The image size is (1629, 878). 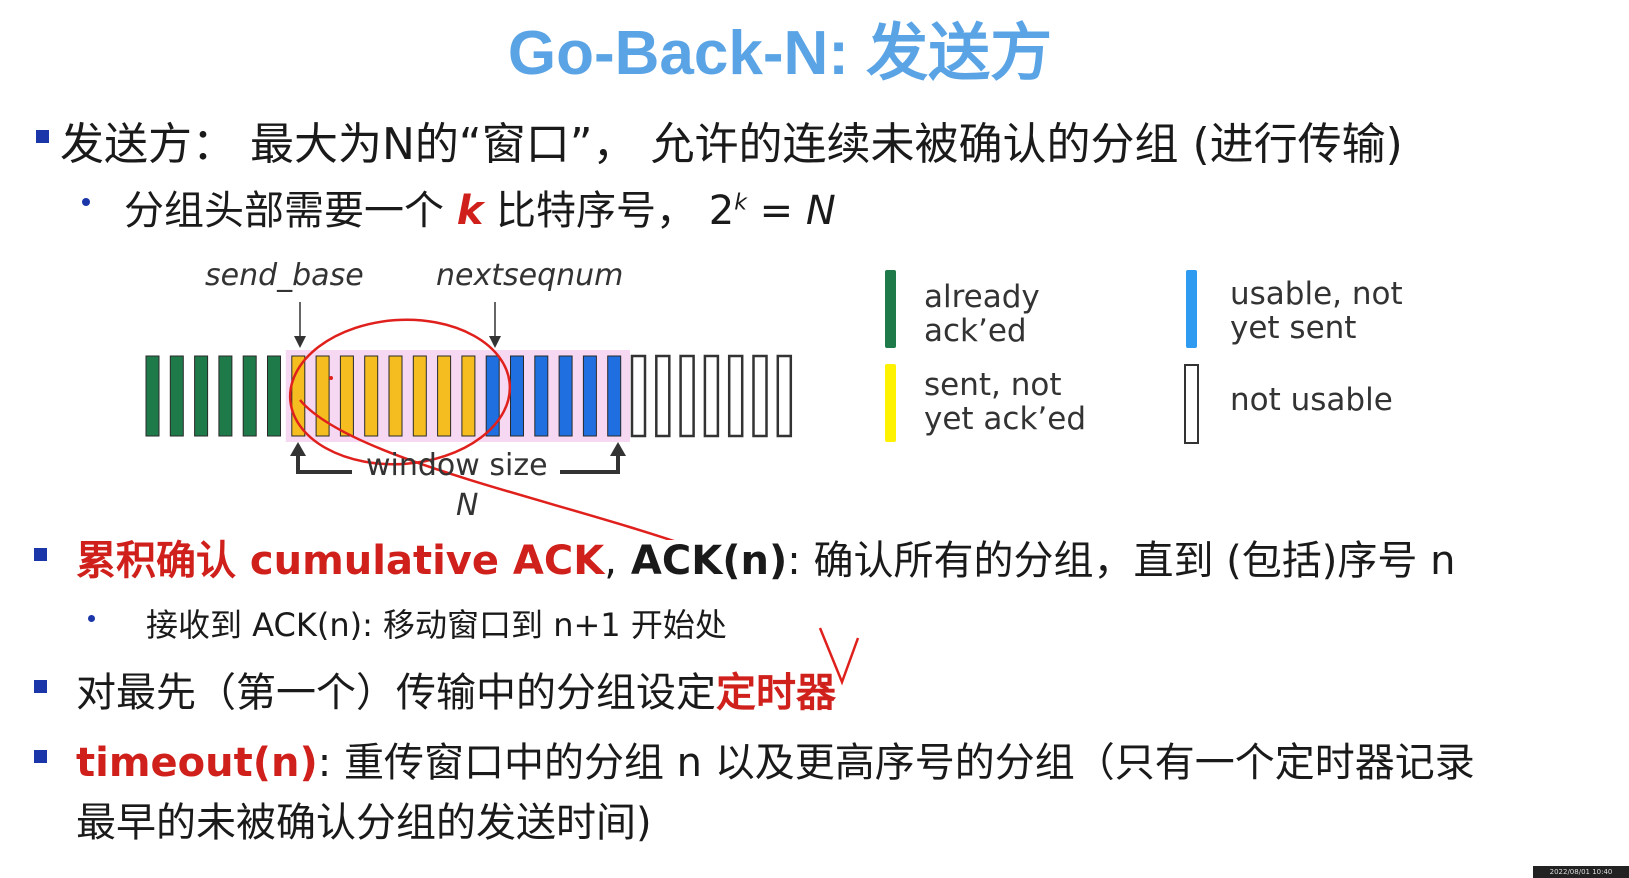 What do you see at coordinates (530, 275) in the screenshot?
I see `nextseqnum-label: nextseqnum` at bounding box center [530, 275].